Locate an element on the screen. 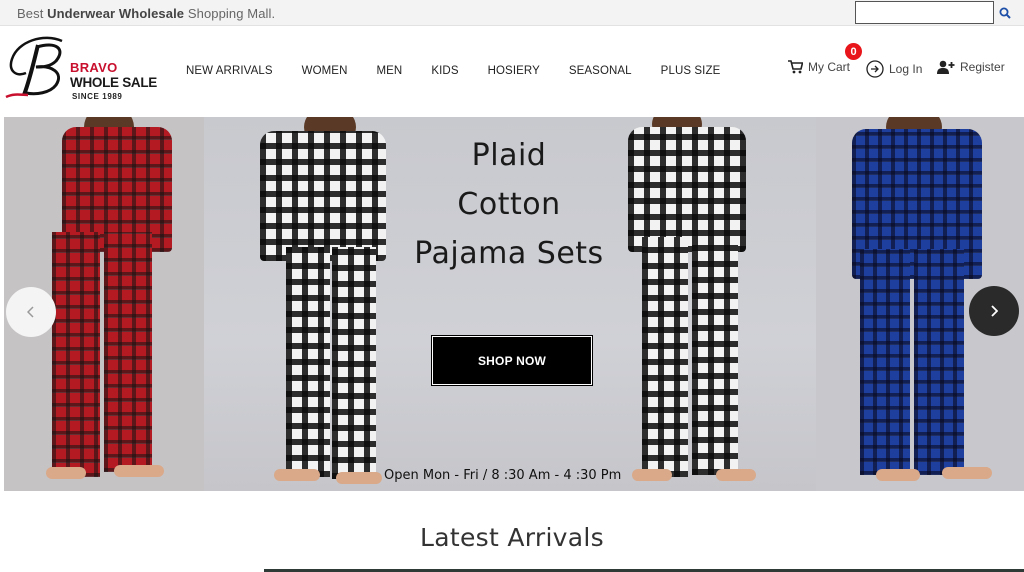  register-link: Register is located at coordinates (971, 67).